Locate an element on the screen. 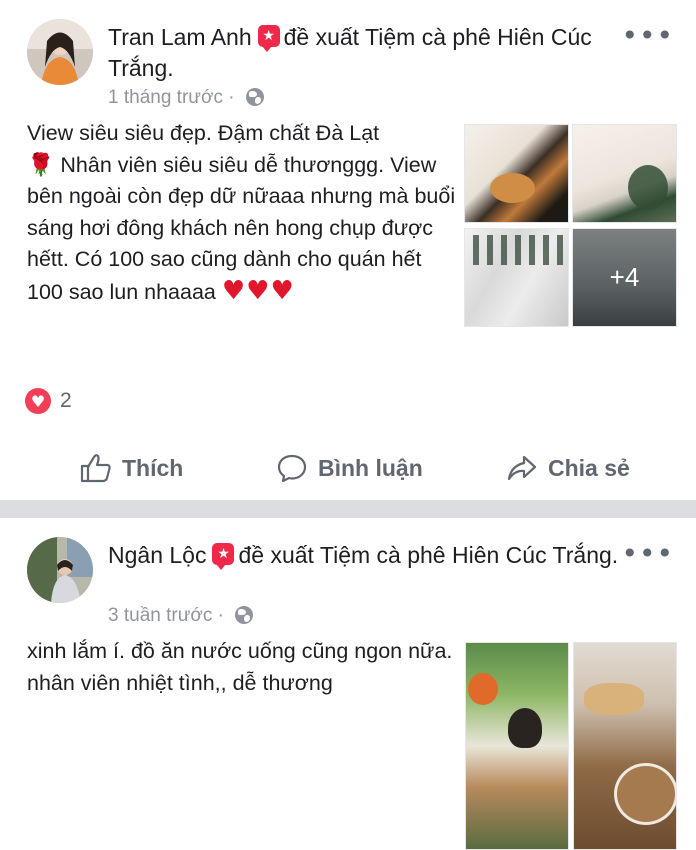 This screenshot has width=696, height=850. post-meta: 1 tháng trước · is located at coordinates (186, 98).